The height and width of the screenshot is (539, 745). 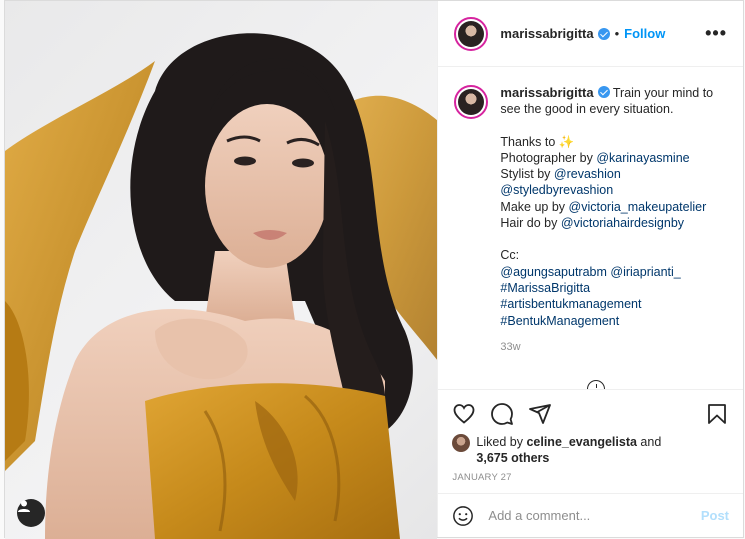 What do you see at coordinates (613, 347) in the screenshot?
I see `caption-timestamp: 33w` at bounding box center [613, 347].